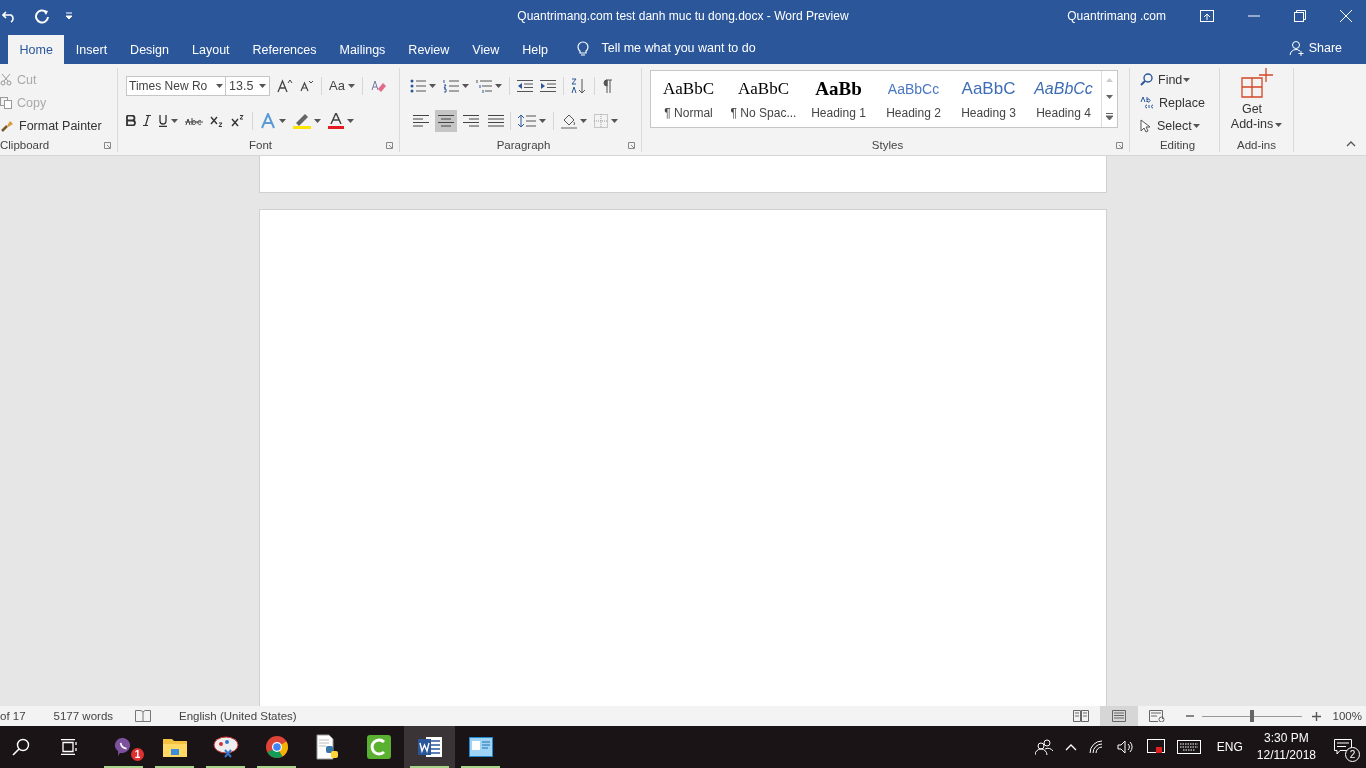 The height and width of the screenshot is (768, 1366). Describe the element at coordinates (1252, 117) in the screenshot. I see `get-add-ins-button: Get Add-ins` at that location.